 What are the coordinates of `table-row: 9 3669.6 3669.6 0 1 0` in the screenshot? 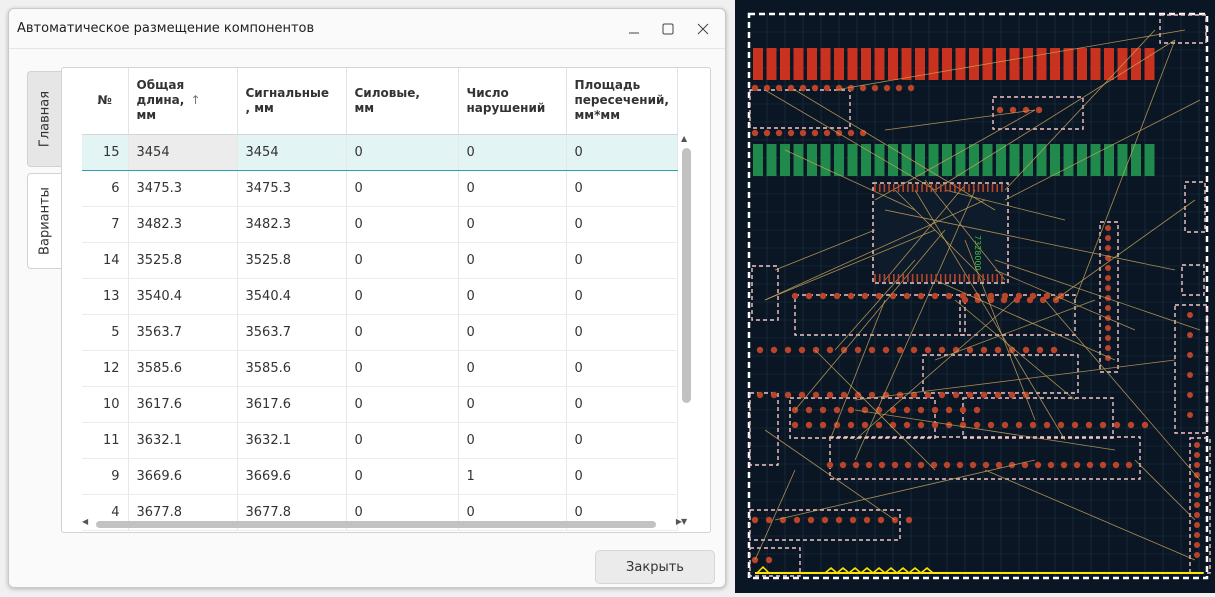 It's located at (380, 476).